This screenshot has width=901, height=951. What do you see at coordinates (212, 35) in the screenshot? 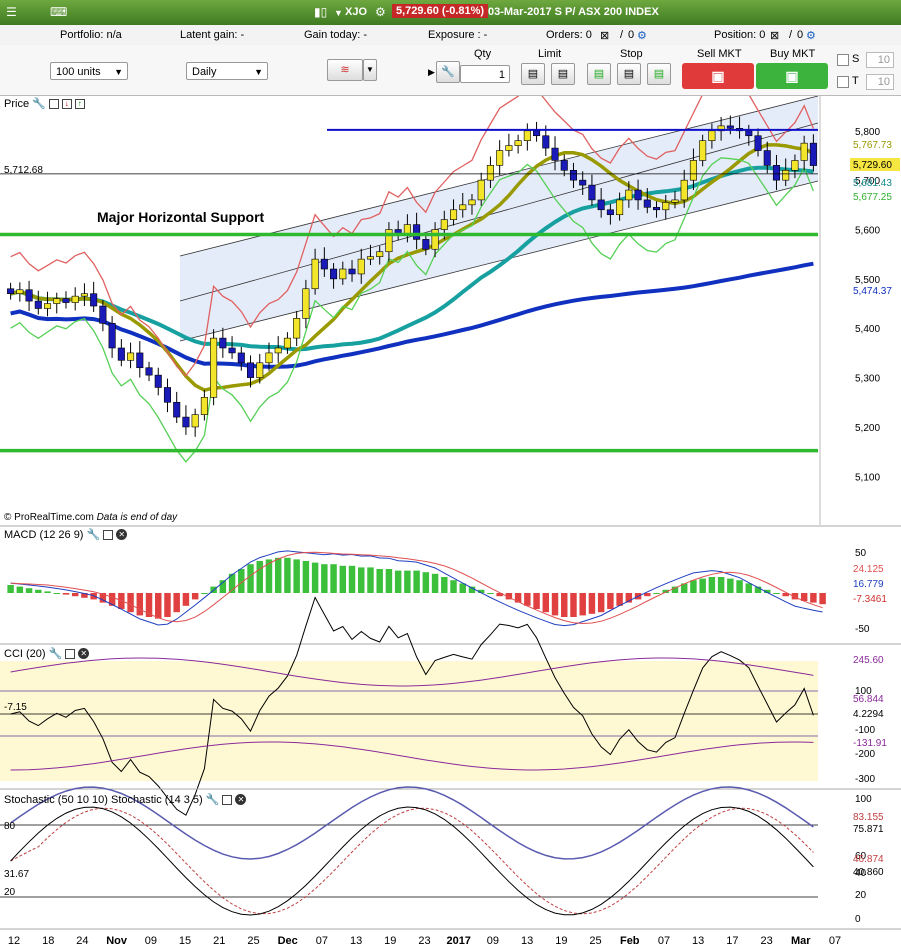
I see `latent-gain-status: Latent gain: -` at bounding box center [212, 35].